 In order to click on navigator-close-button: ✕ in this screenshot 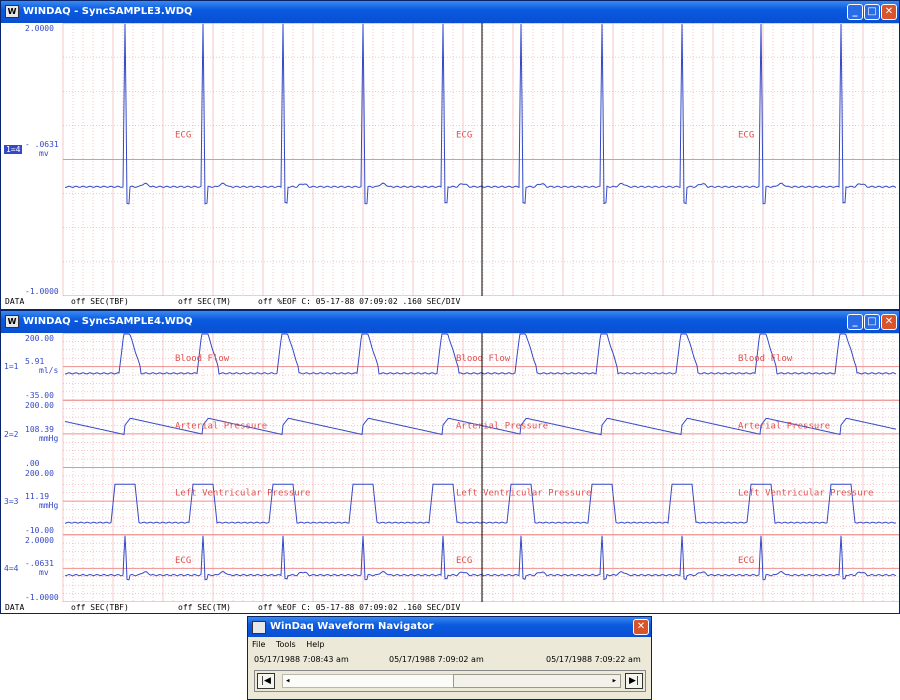, I will do `click(641, 627)`.